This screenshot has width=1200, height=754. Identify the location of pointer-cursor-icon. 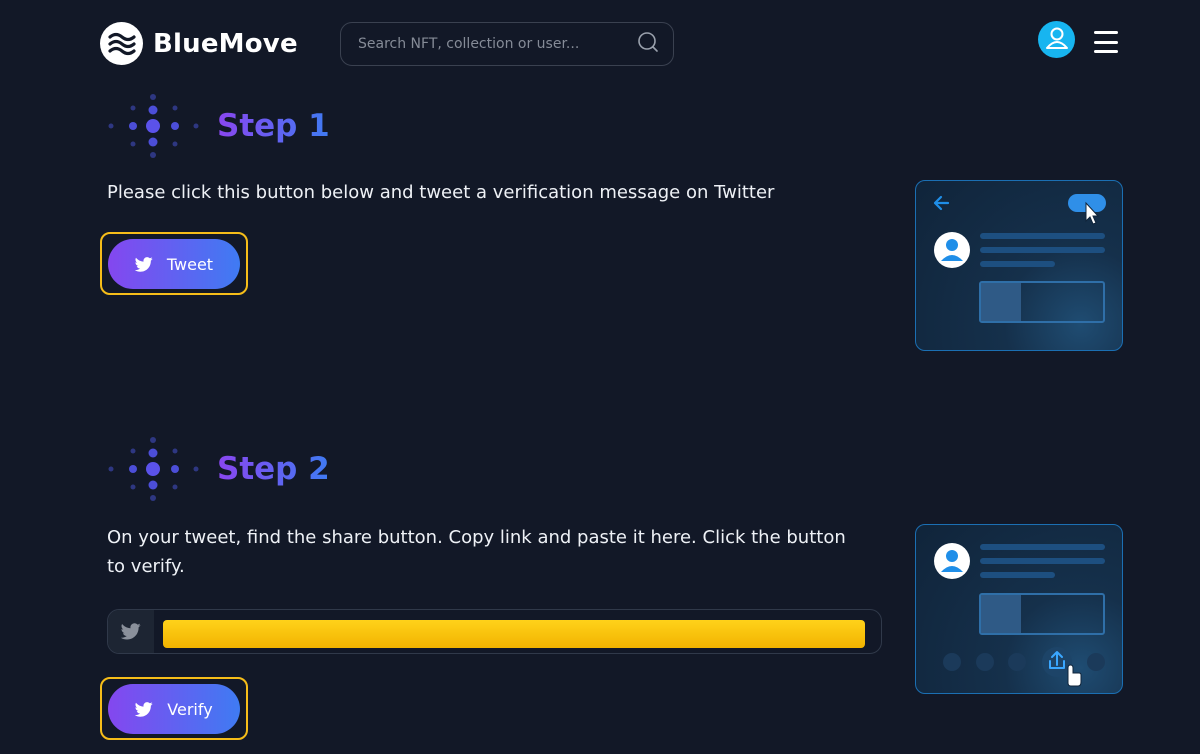
(1074, 675).